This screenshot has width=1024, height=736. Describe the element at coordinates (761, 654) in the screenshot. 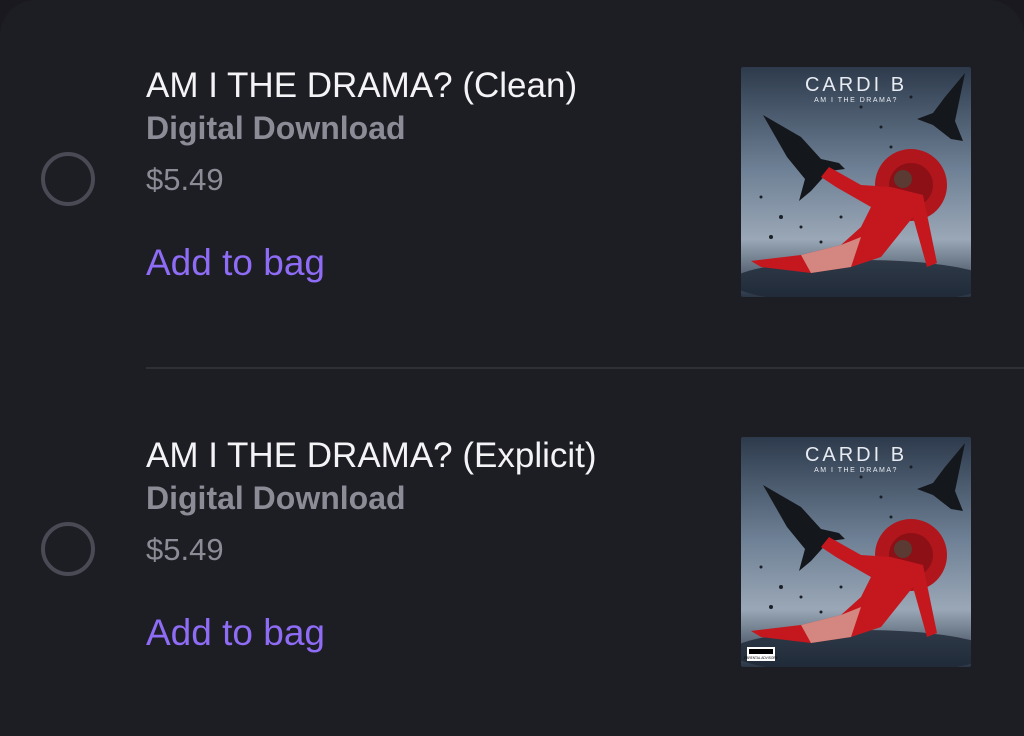

I see `parental-advisory-label: PARENTAL ADVISORY` at that location.